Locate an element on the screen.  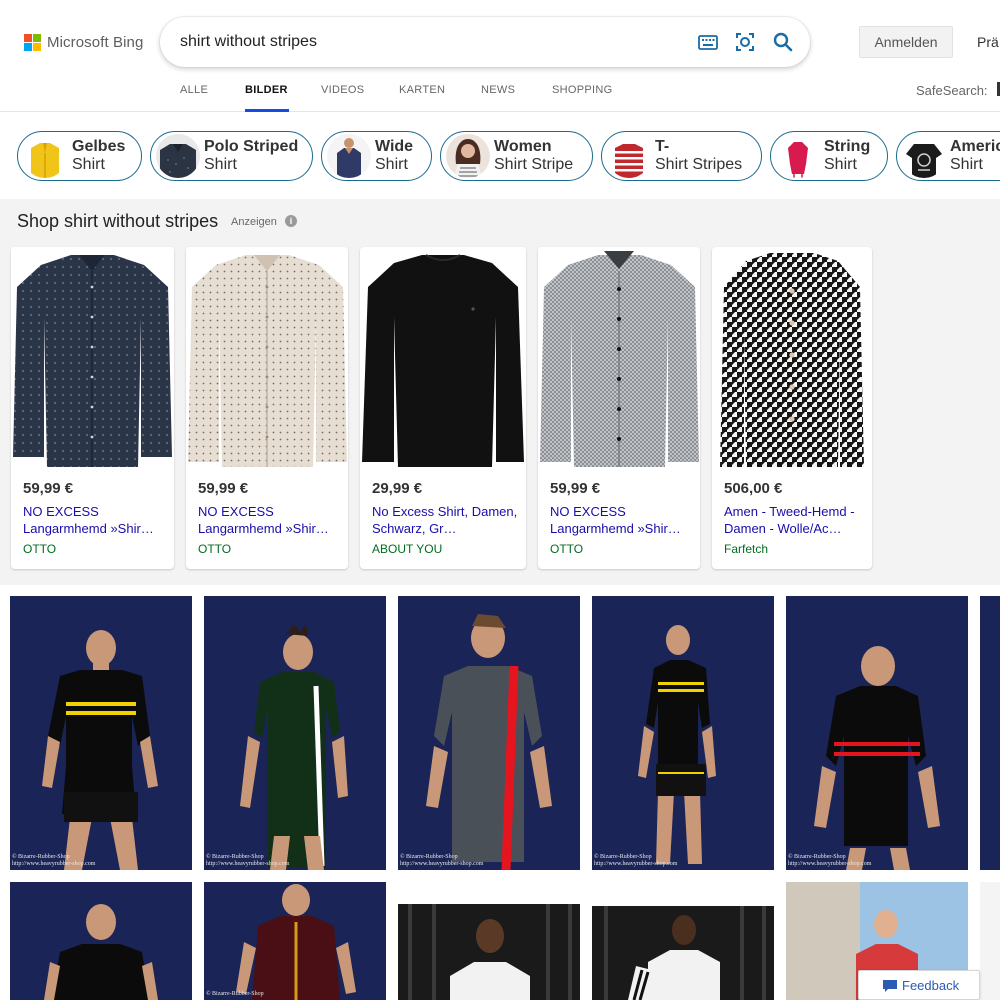
microsoft-logo-icon is located at coordinates (32, 42).